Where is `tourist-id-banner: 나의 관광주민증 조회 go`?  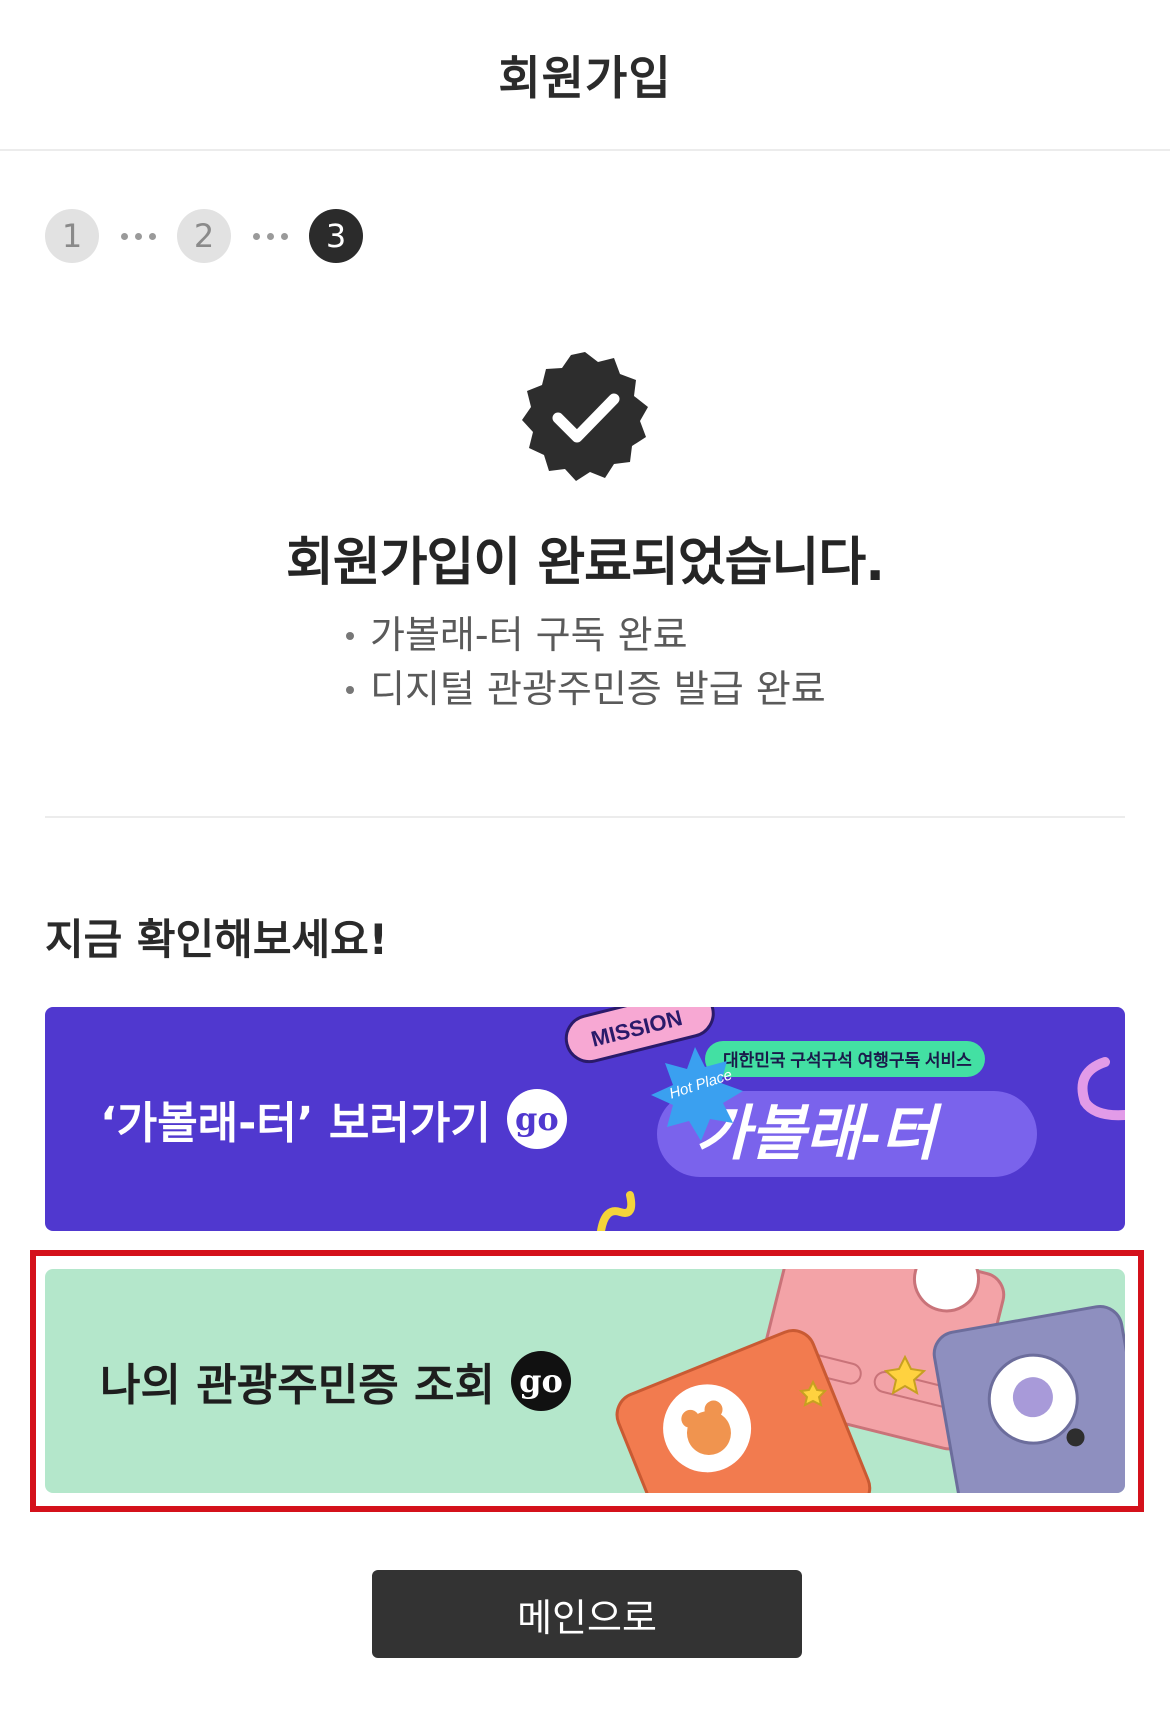
tourist-id-banner: 나의 관광주민증 조회 go is located at coordinates (585, 1381).